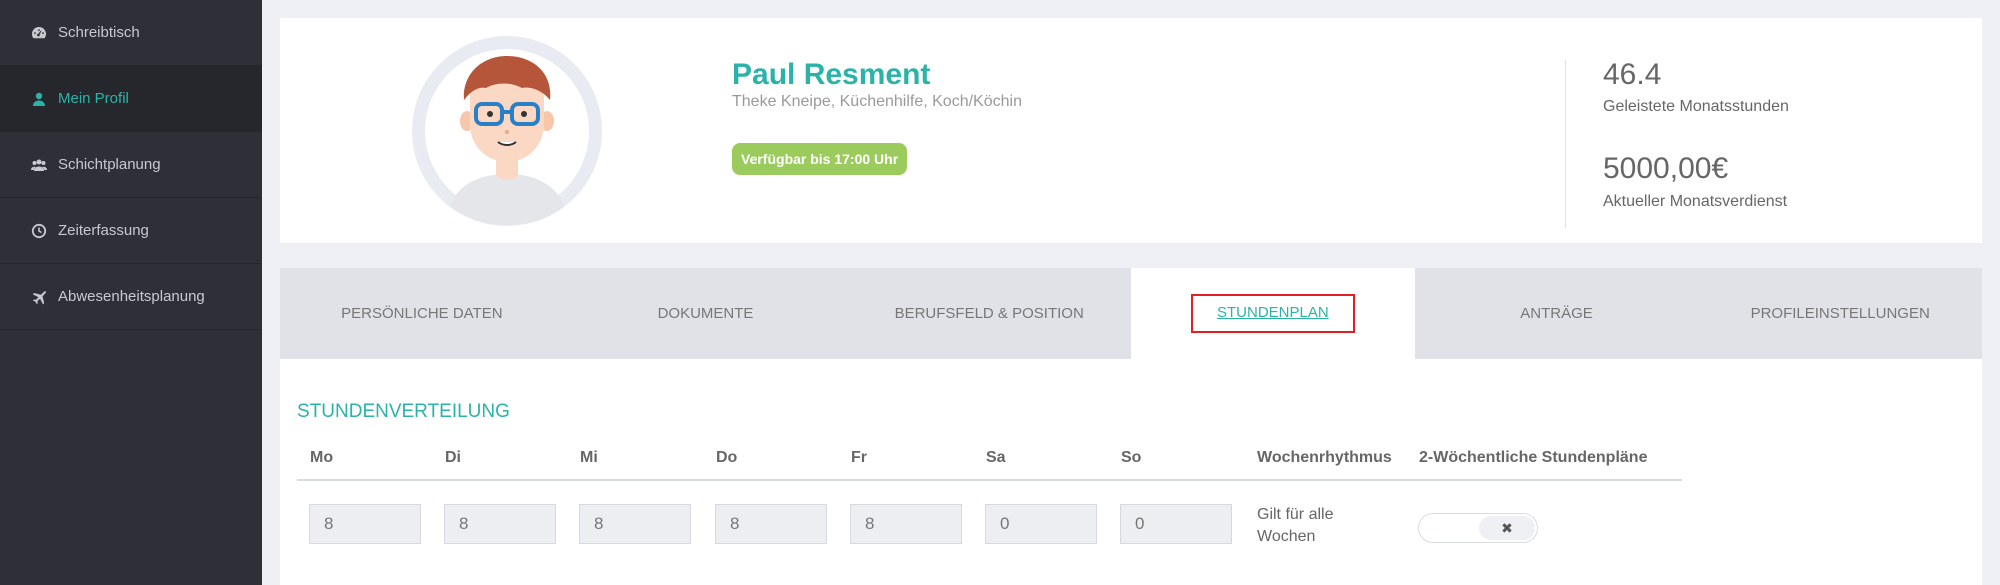 The width and height of the screenshot is (2000, 585). I want to click on day-header-fr: Fr, so click(859, 457).